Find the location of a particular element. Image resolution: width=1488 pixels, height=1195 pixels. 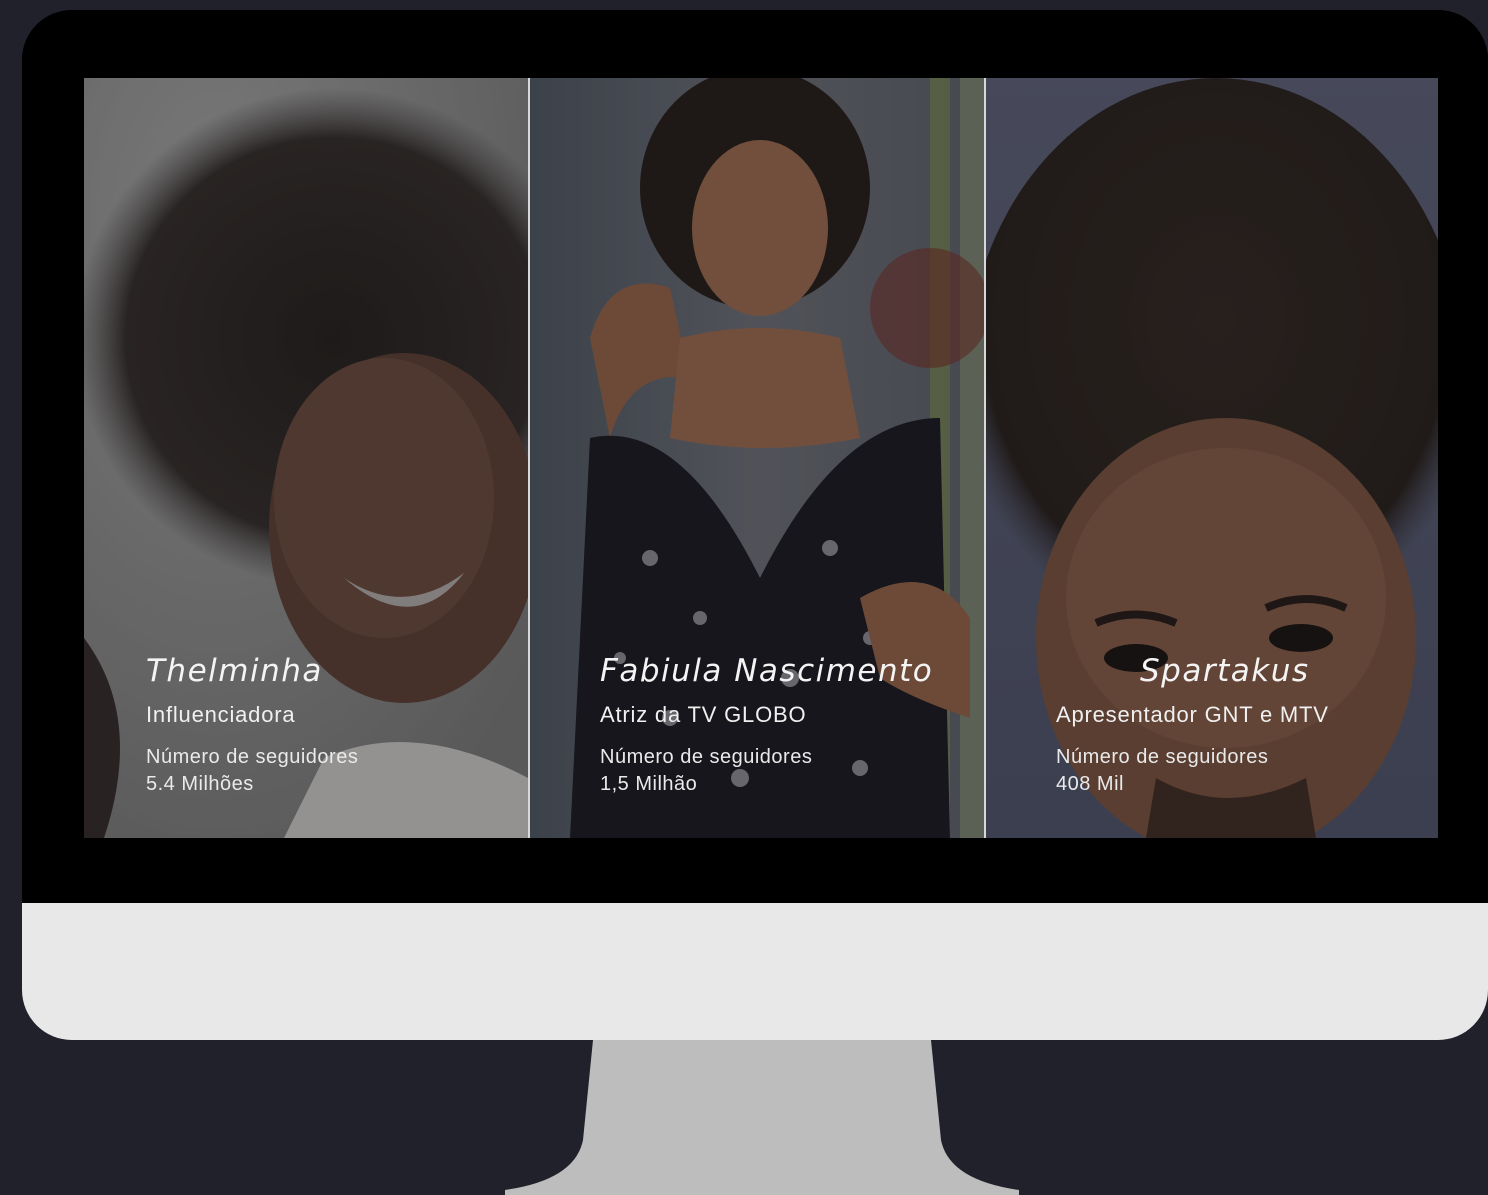

profile-role: Influenciadora is located at coordinates (221, 714).